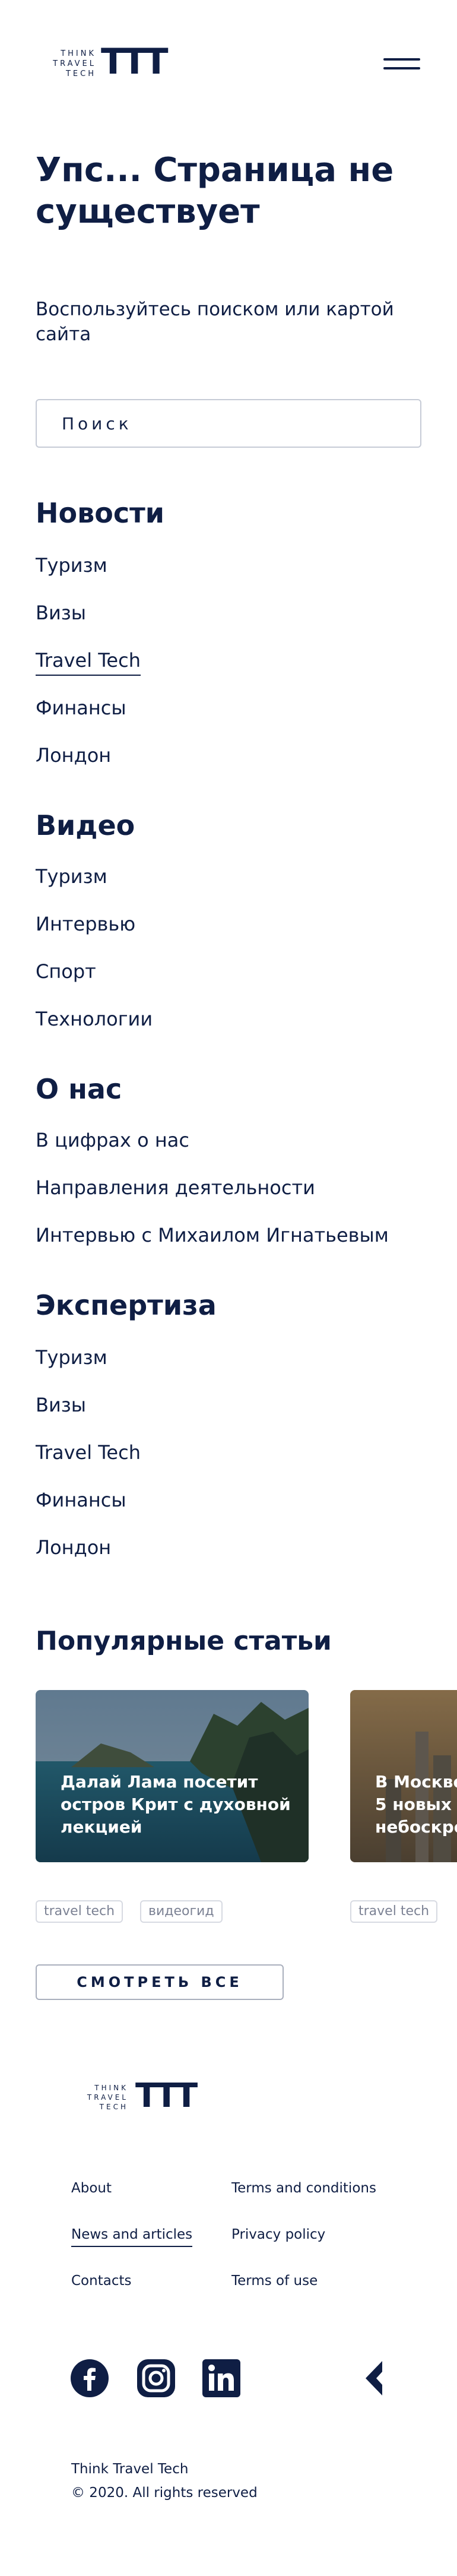  Describe the element at coordinates (97, 423) in the screenshot. I see `search-placeholder: Поиск` at that location.